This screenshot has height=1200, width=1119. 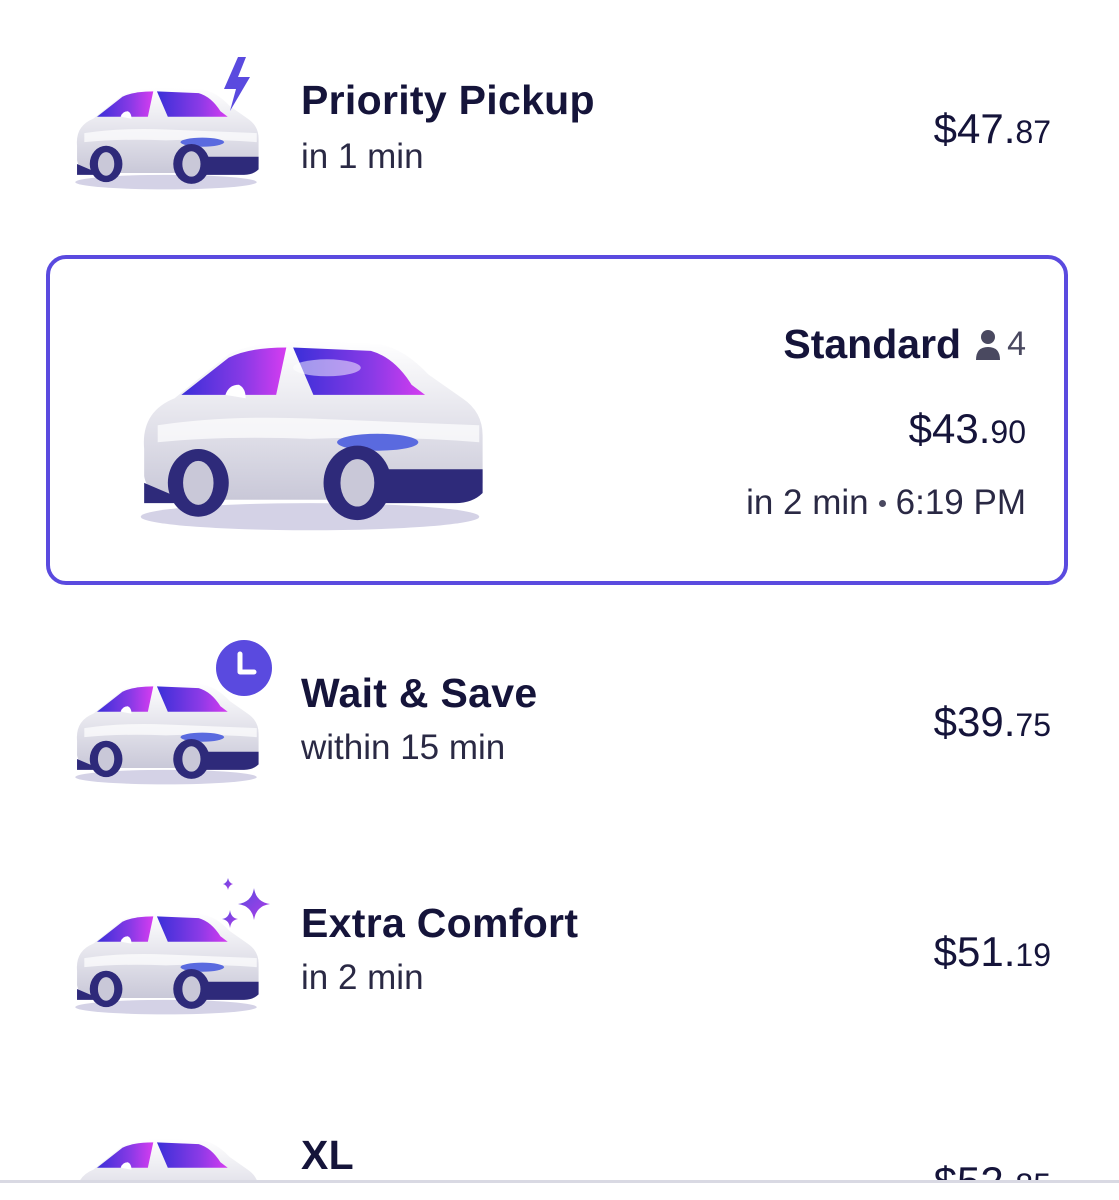 I want to click on lightning-bolt-icon, so click(x=237, y=84).